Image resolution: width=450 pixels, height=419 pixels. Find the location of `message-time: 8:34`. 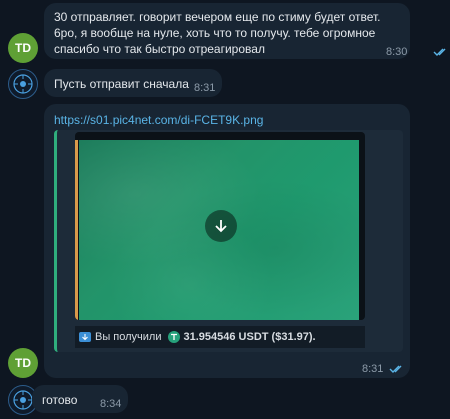

message-time: 8:34 is located at coordinates (111, 404).